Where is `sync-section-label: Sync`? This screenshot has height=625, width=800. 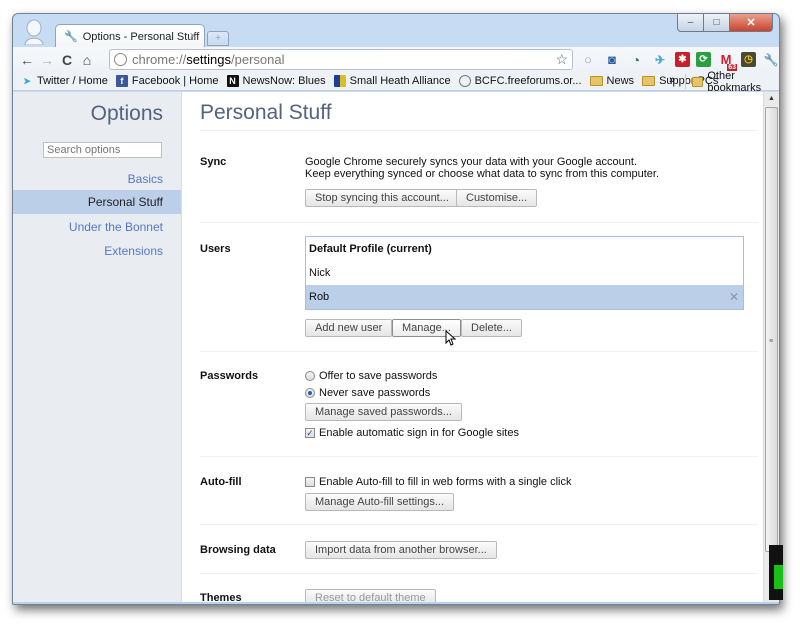
sync-section-label: Sync is located at coordinates (213, 162).